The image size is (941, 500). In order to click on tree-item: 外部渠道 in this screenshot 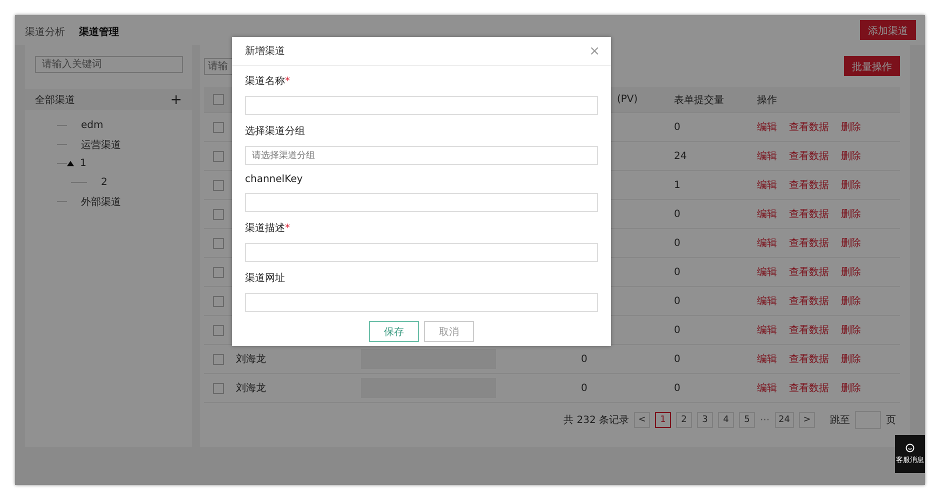, I will do `click(101, 201)`.